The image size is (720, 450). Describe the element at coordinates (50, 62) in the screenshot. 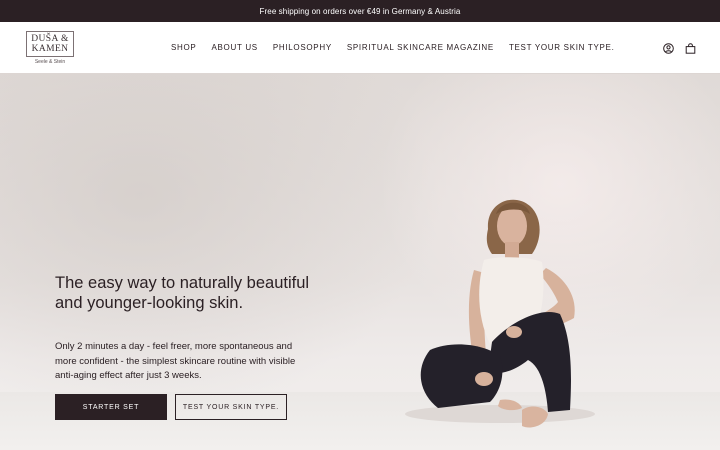

I see `logo-tagline: Seele & Stein` at that location.